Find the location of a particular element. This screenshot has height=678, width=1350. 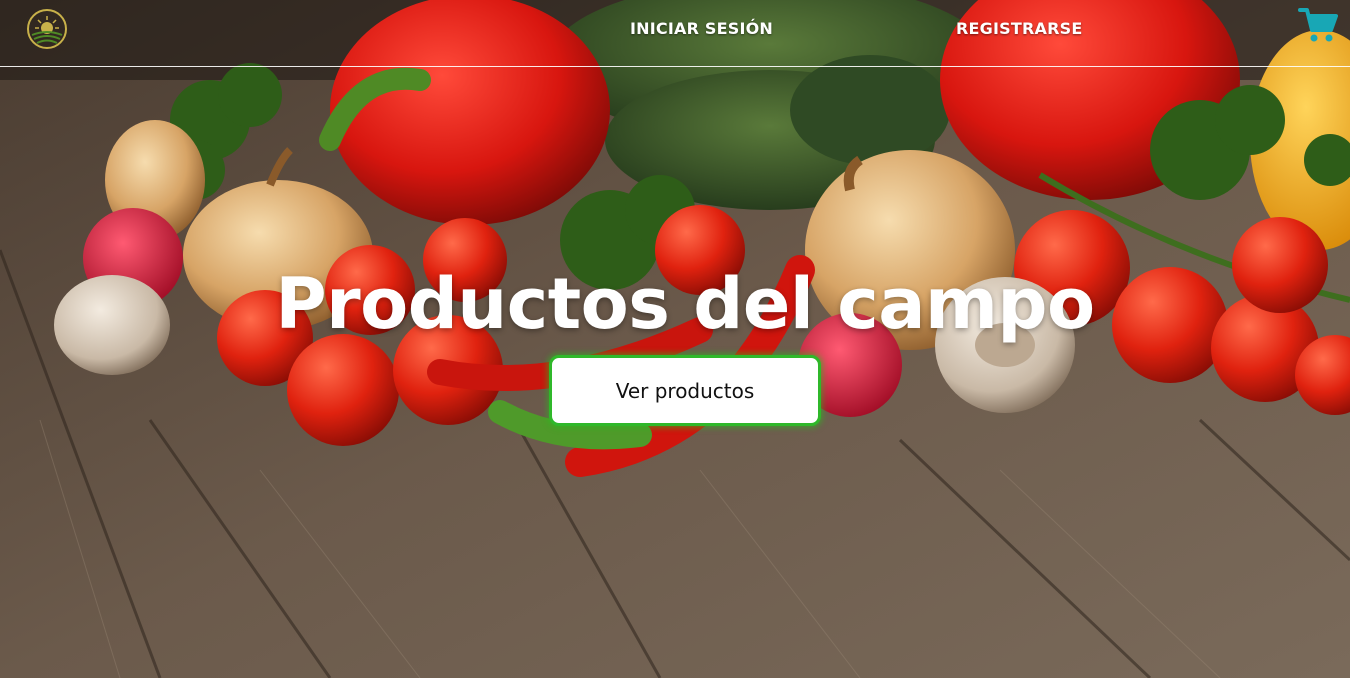

top-navbar: INICIAR SESIÓN REGISTRARSE is located at coordinates (675, 33).